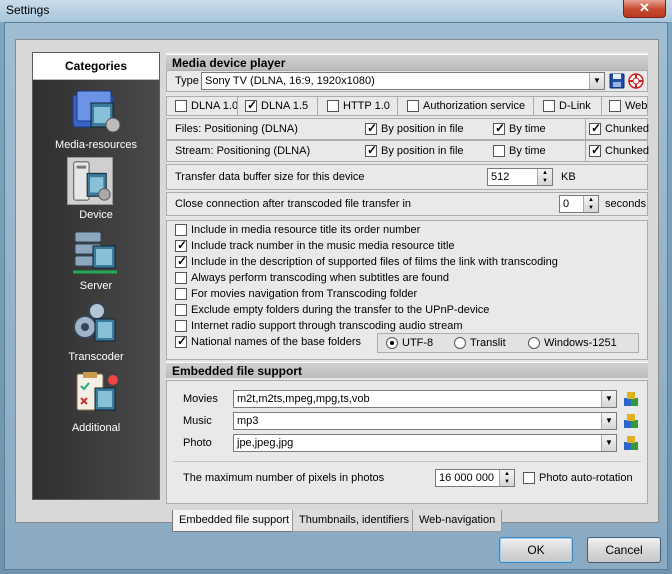 The image size is (672, 574). What do you see at coordinates (96, 215) in the screenshot?
I see `category-label: Device` at bounding box center [96, 215].